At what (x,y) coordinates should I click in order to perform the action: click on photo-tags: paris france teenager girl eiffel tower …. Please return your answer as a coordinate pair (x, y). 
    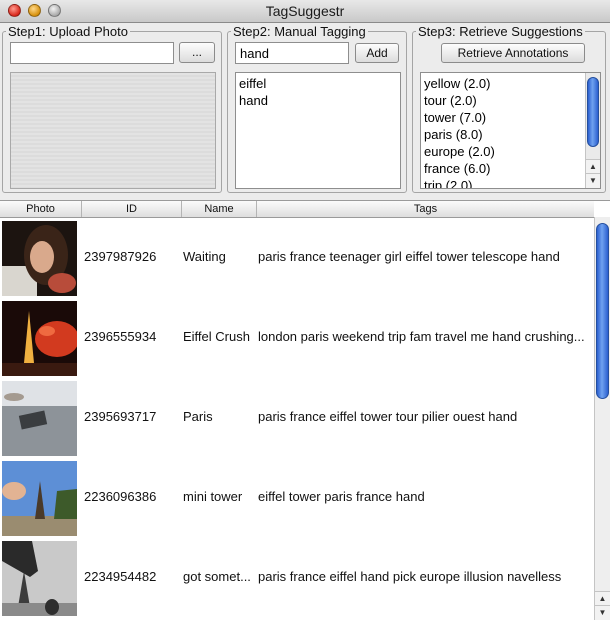
    Looking at the image, I should click on (409, 256).